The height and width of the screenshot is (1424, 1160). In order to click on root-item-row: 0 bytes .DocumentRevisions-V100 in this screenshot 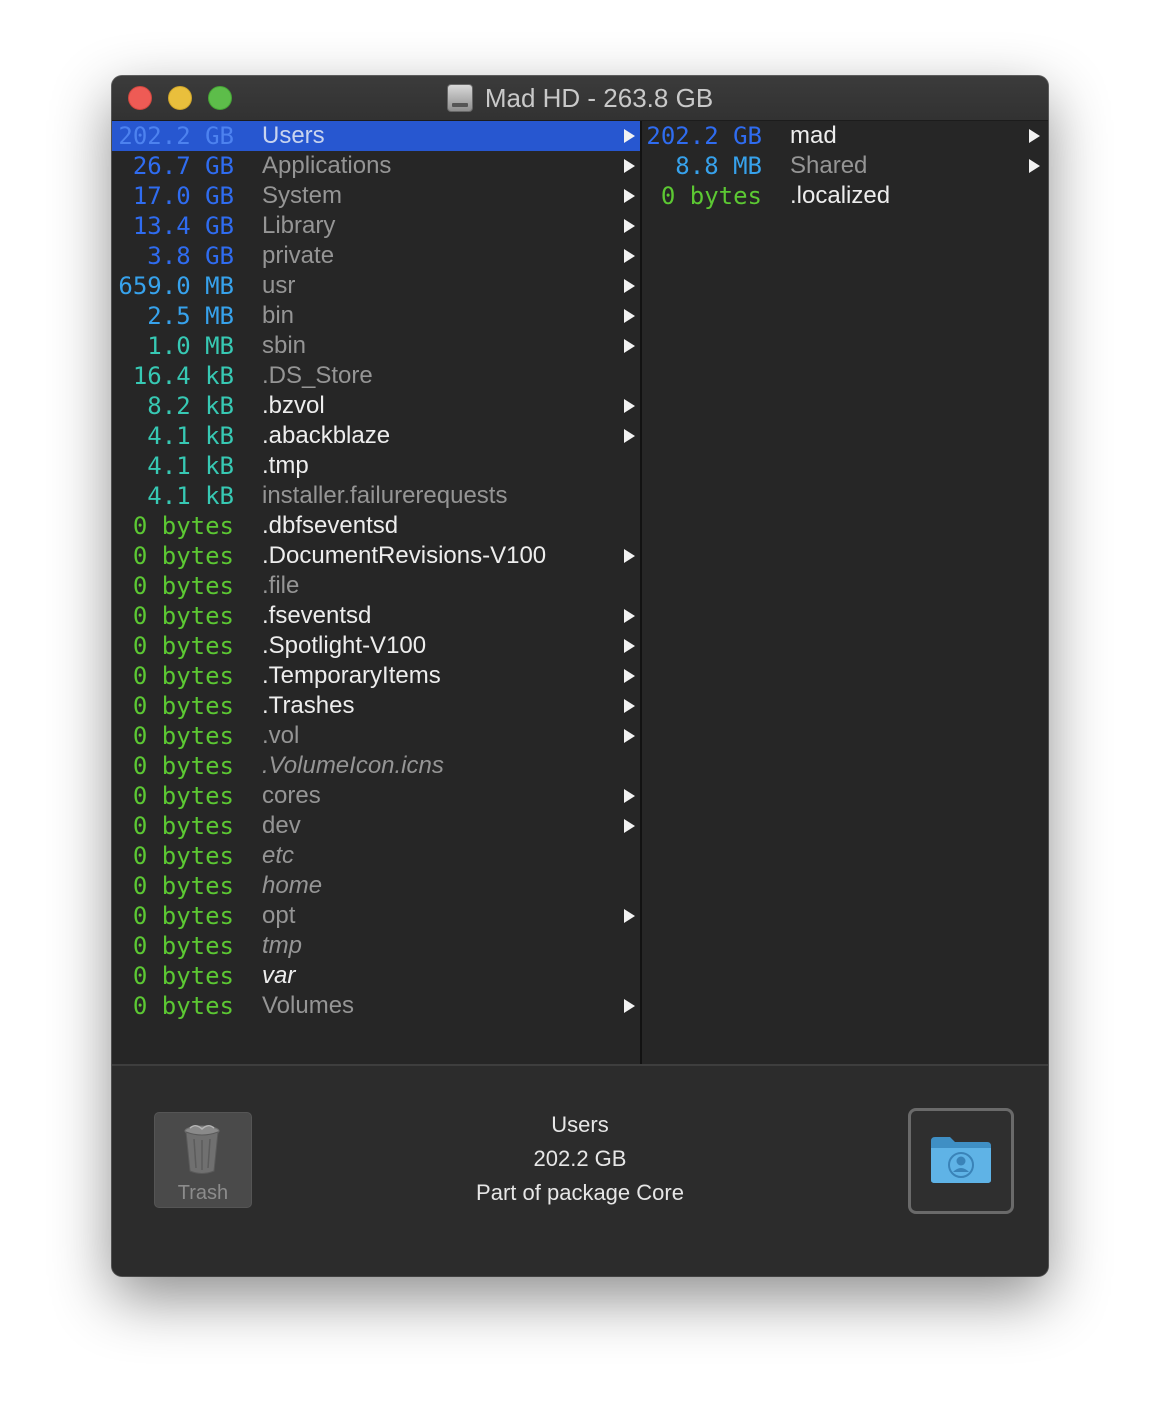, I will do `click(376, 556)`.